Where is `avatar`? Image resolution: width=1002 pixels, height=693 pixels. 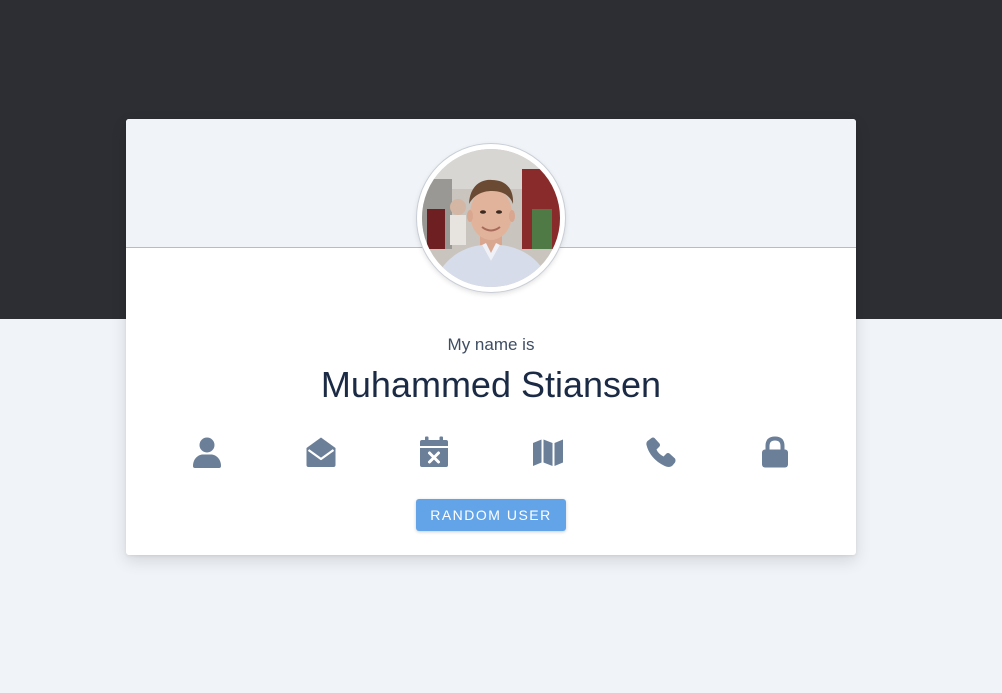
avatar is located at coordinates (491, 218).